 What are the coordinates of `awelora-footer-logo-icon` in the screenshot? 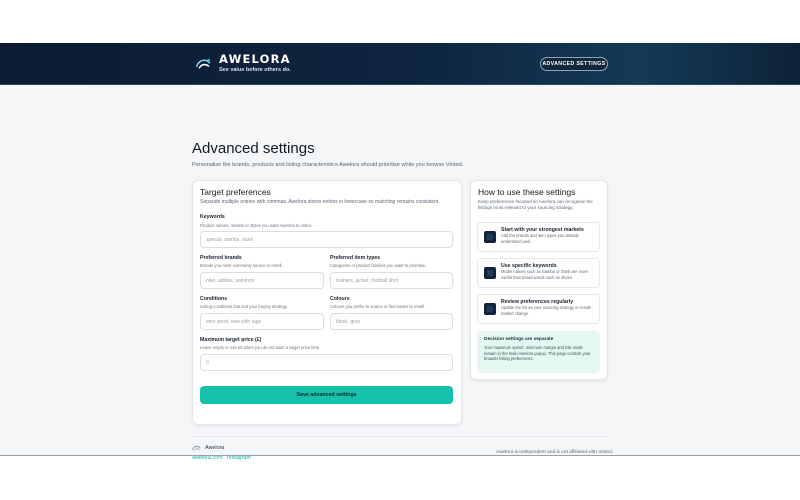 It's located at (196, 448).